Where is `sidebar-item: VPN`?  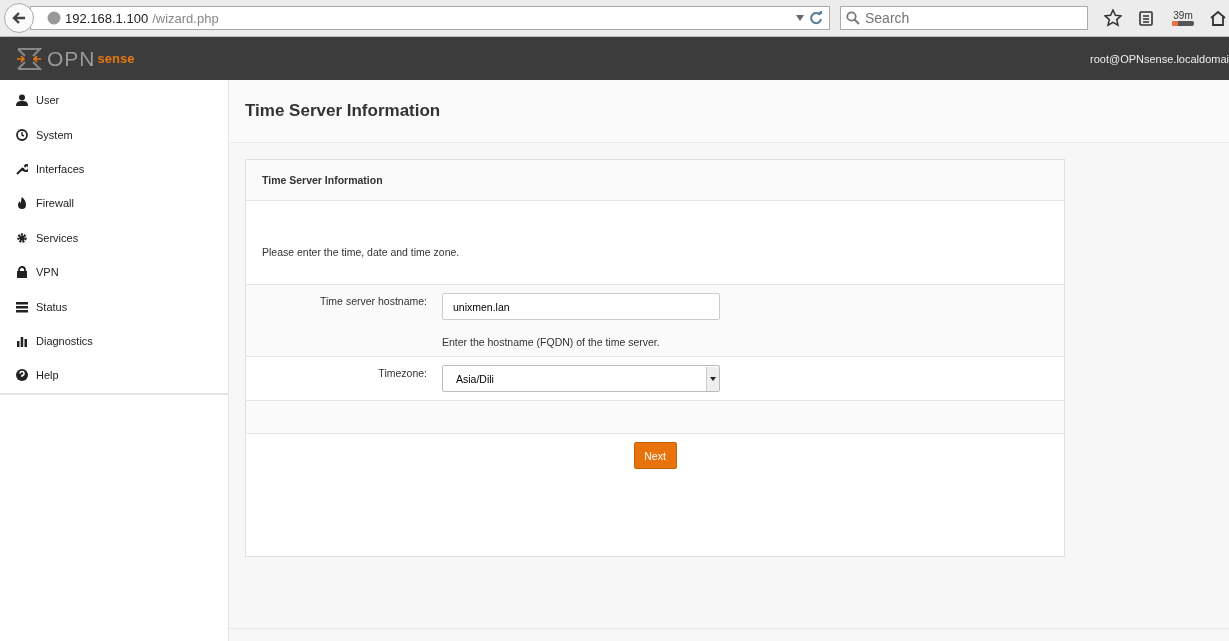 sidebar-item: VPN is located at coordinates (114, 272).